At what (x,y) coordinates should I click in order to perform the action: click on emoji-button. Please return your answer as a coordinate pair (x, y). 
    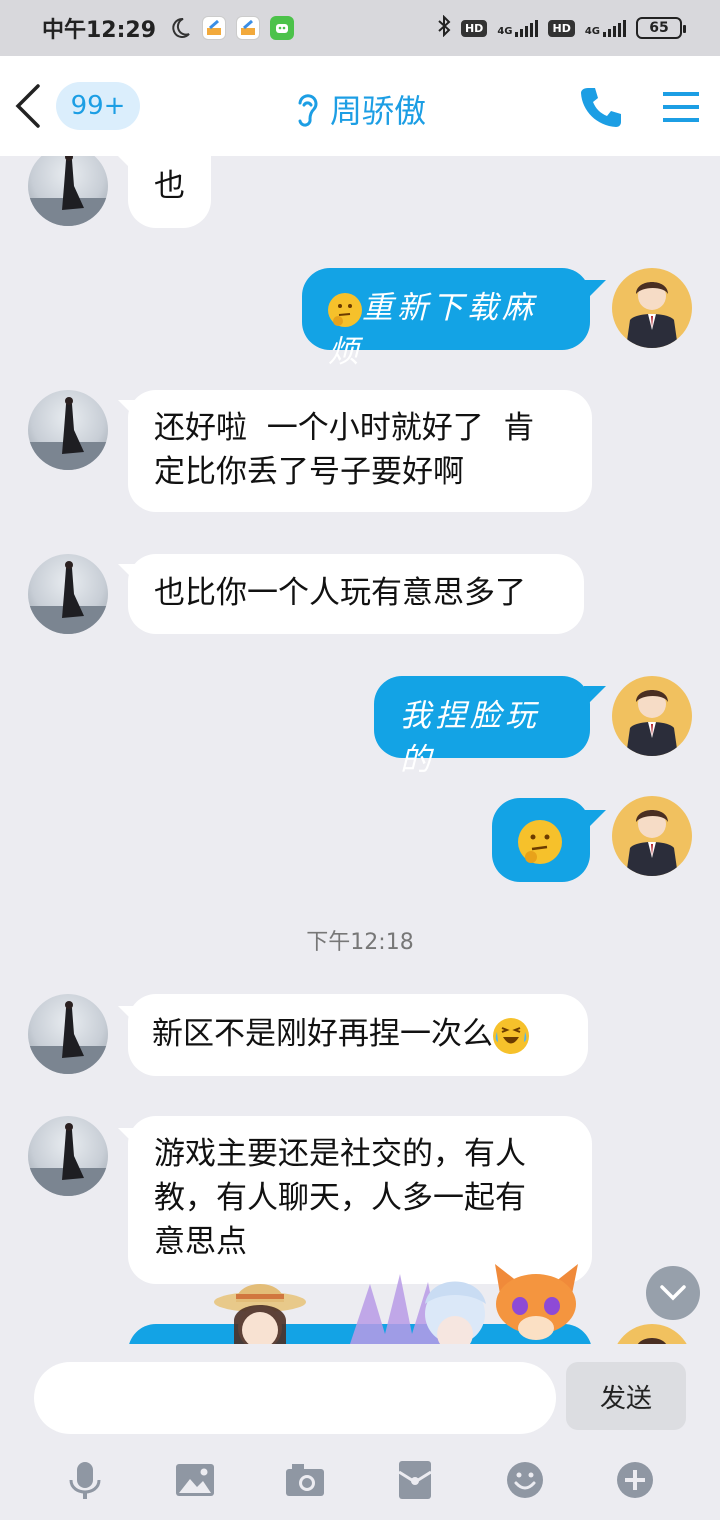
    Looking at the image, I should click on (525, 1480).